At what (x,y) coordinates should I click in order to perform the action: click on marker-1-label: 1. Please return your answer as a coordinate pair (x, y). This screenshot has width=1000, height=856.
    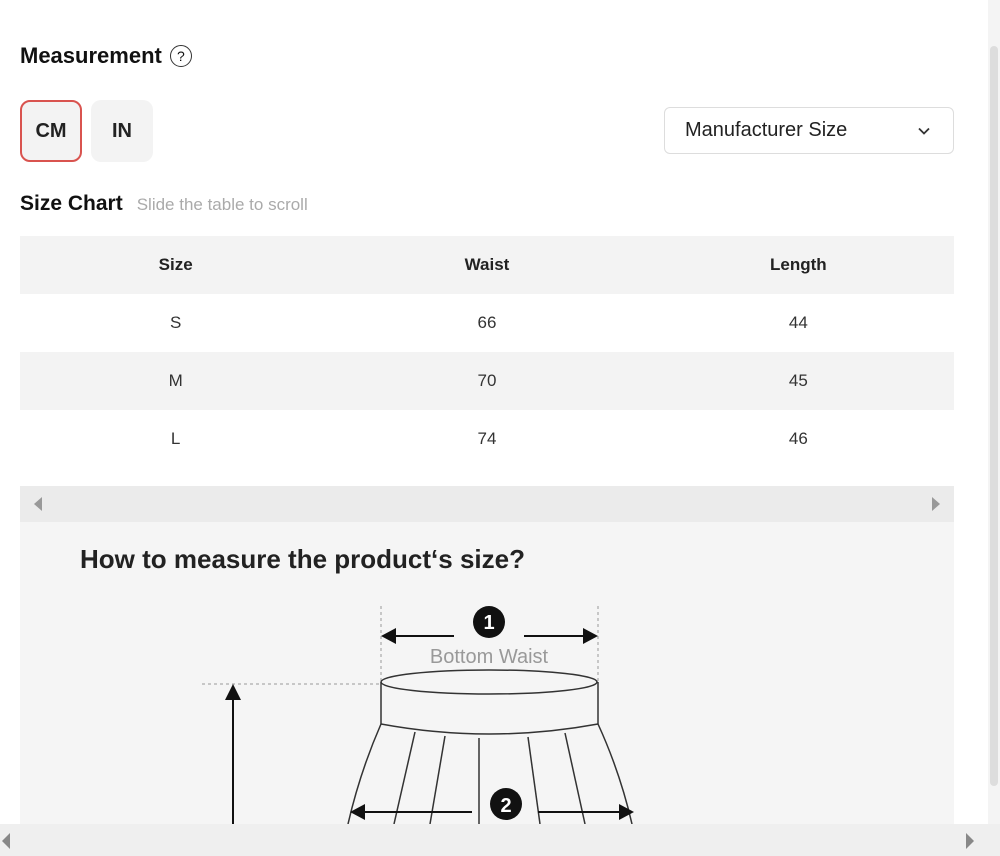
    Looking at the image, I should click on (488, 623).